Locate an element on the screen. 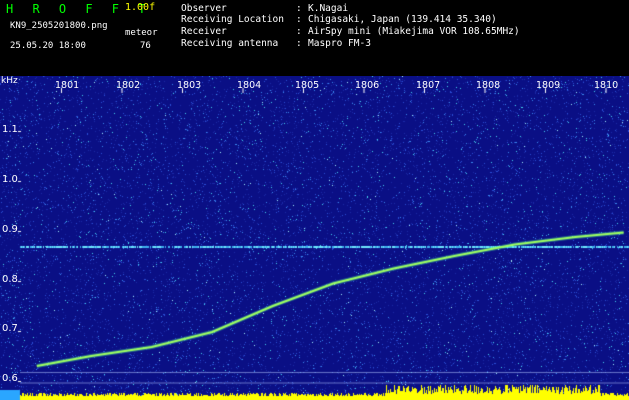 The width and height of the screenshot is (629, 400). x-tick-label: 1802 is located at coordinates (128, 85).